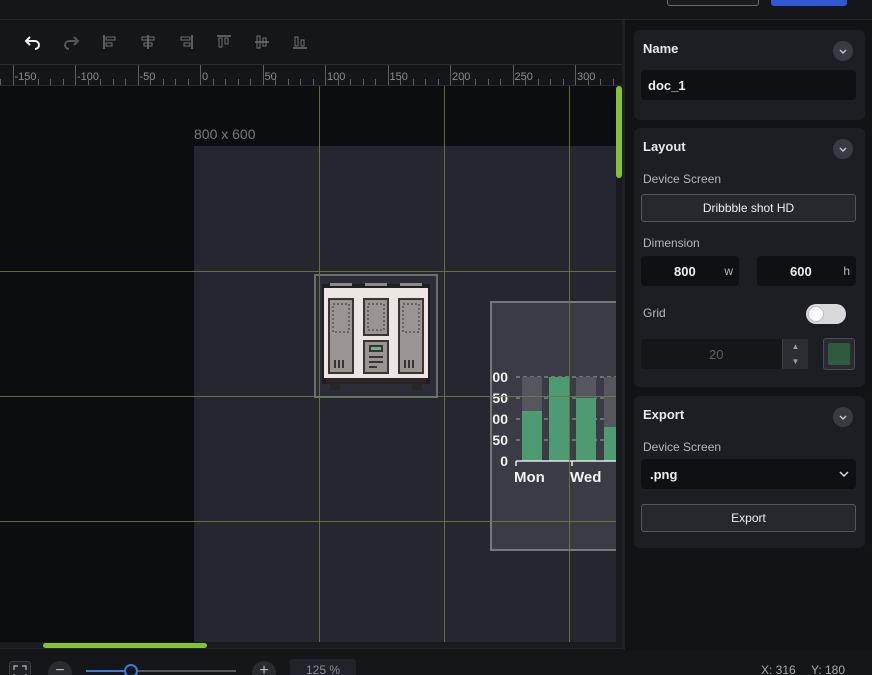 Image resolution: width=872 pixels, height=675 pixels. Describe the element at coordinates (748, 474) in the screenshot. I see `export-format-select: .png` at that location.